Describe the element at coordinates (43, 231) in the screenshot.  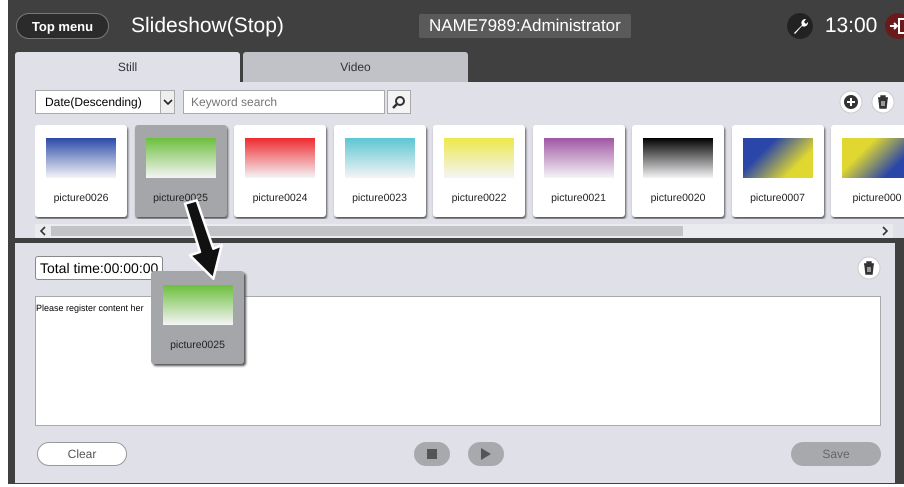
I see `scroll-left-icon` at that location.